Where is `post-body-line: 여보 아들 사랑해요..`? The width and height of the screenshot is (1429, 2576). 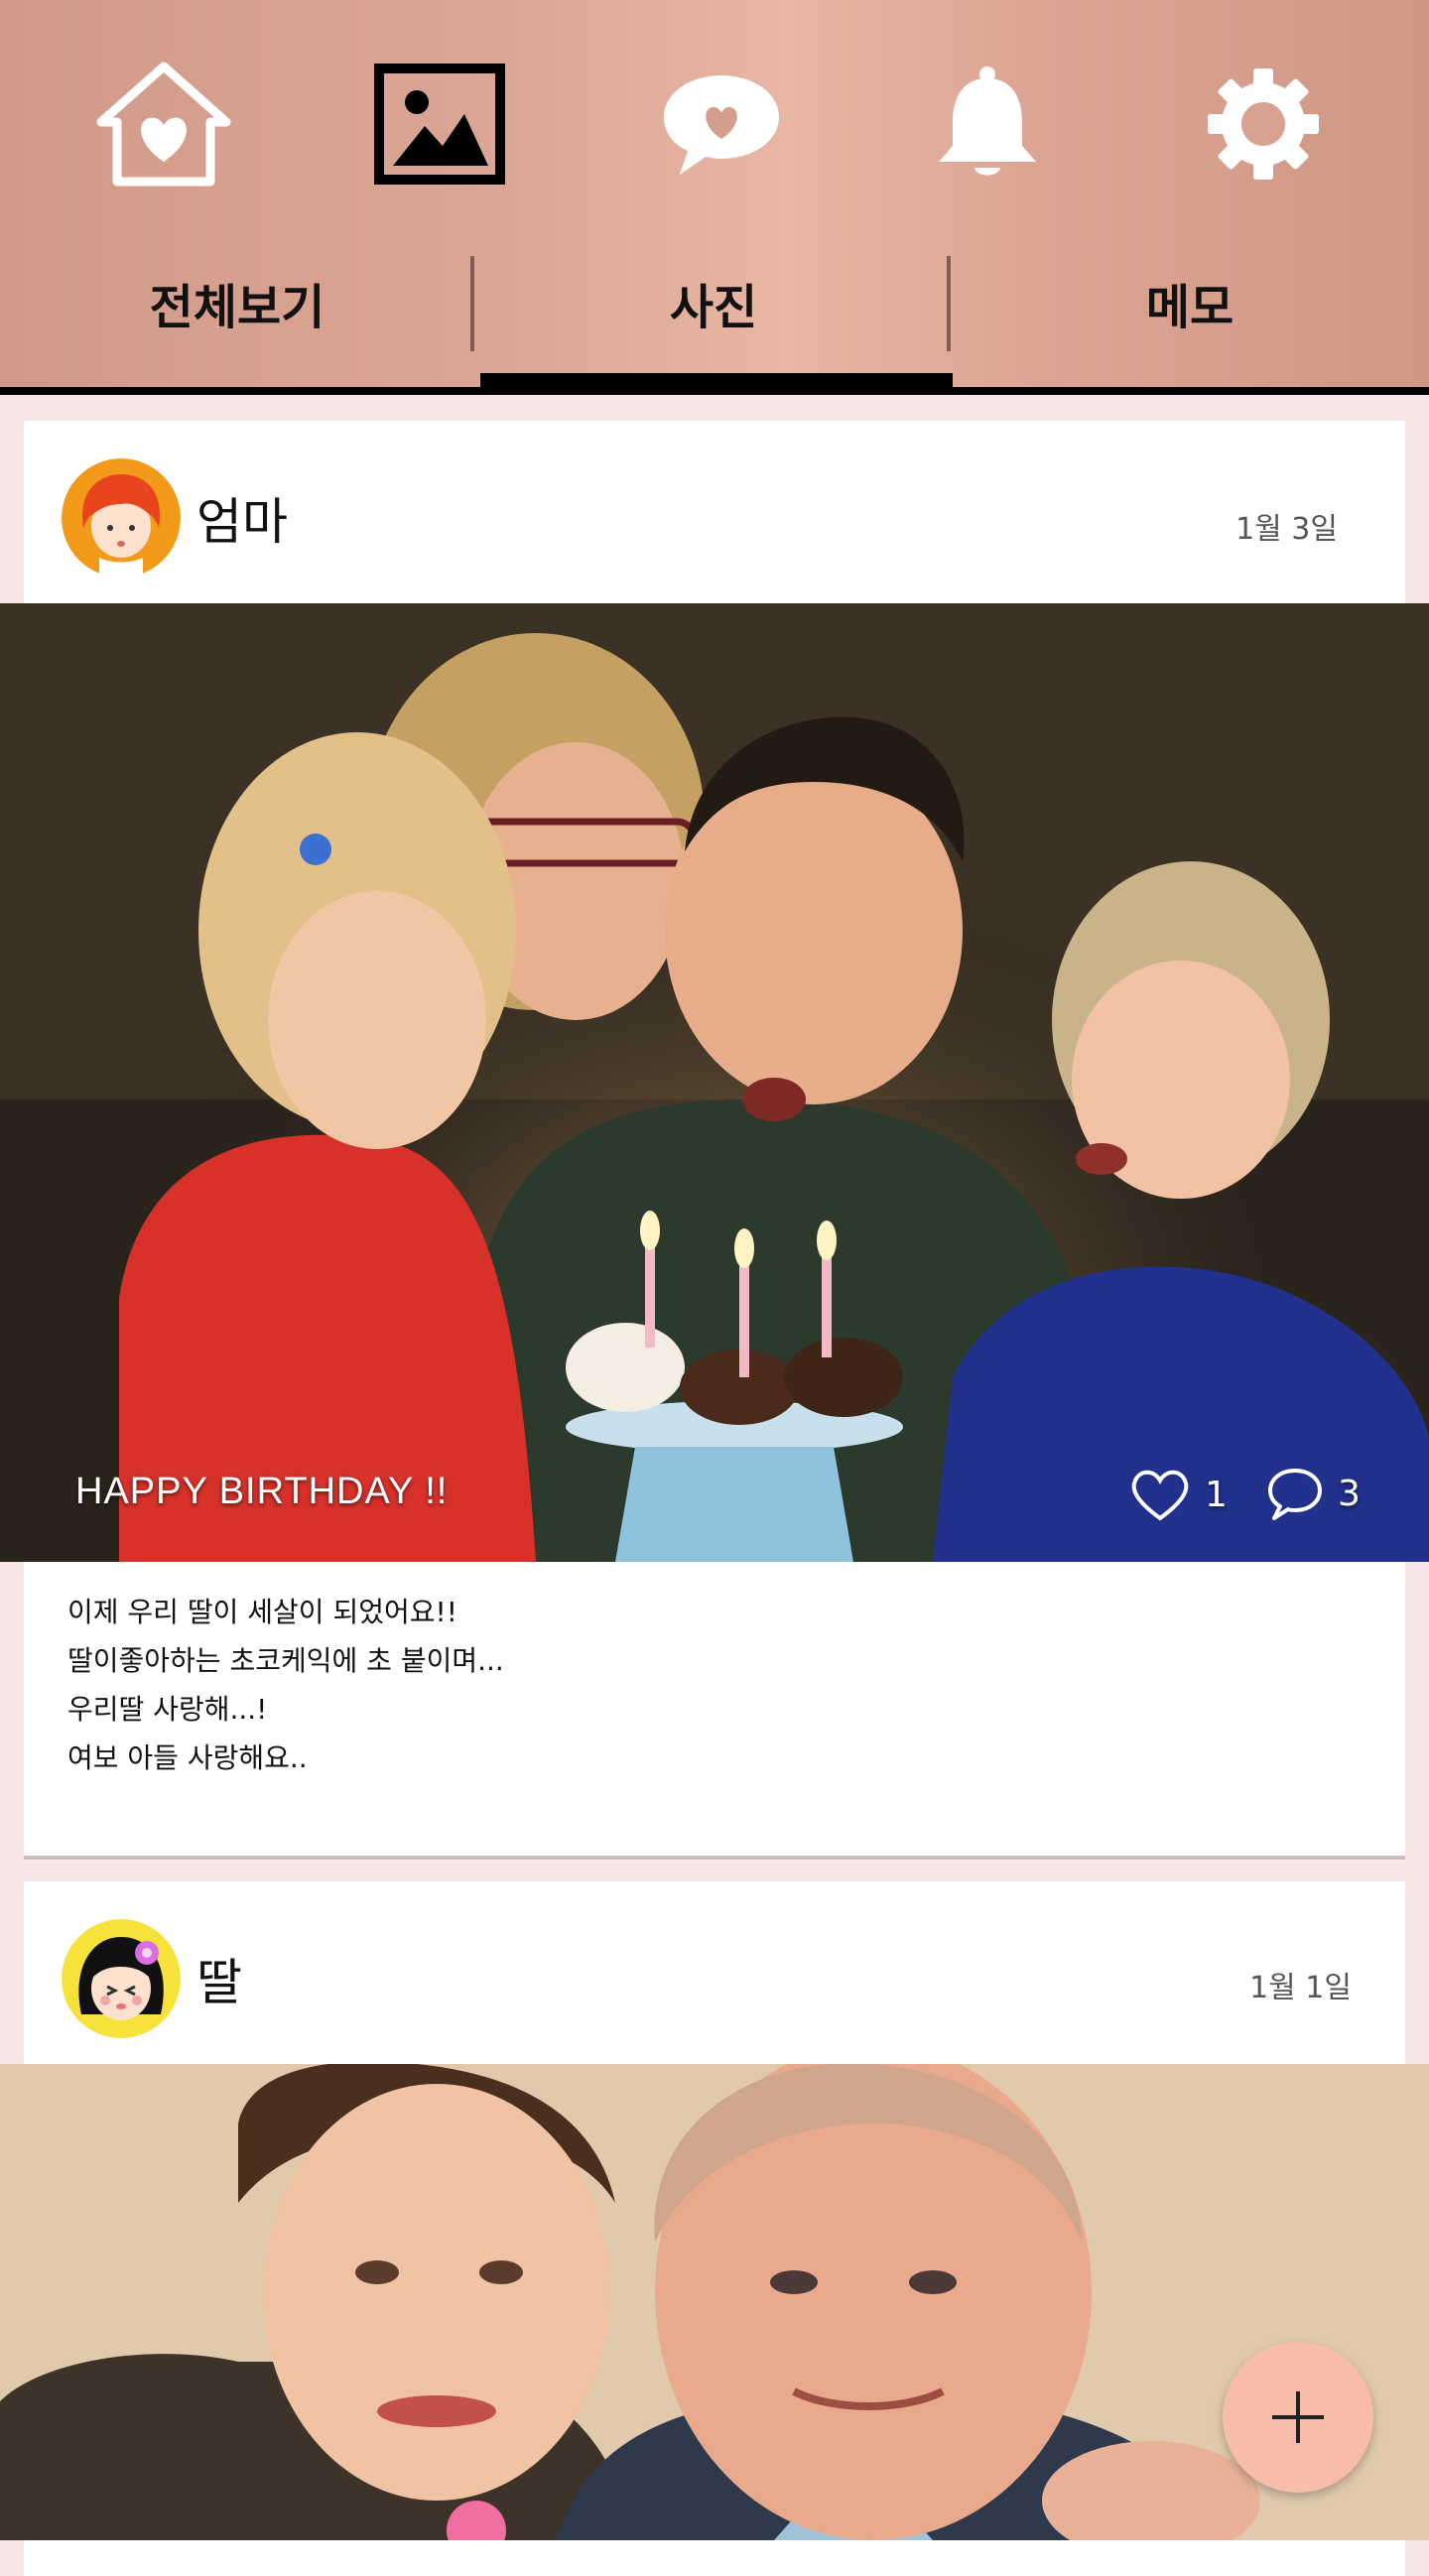
post-body-line: 여보 아들 사랑해요.. is located at coordinates (187, 1758).